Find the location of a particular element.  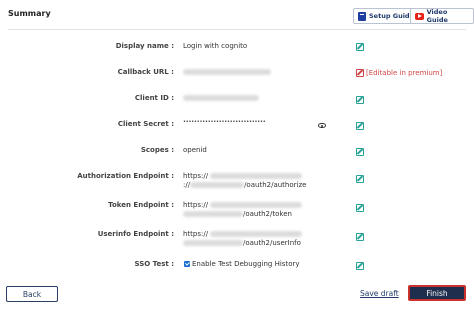

callback-url-value is located at coordinates (227, 72).